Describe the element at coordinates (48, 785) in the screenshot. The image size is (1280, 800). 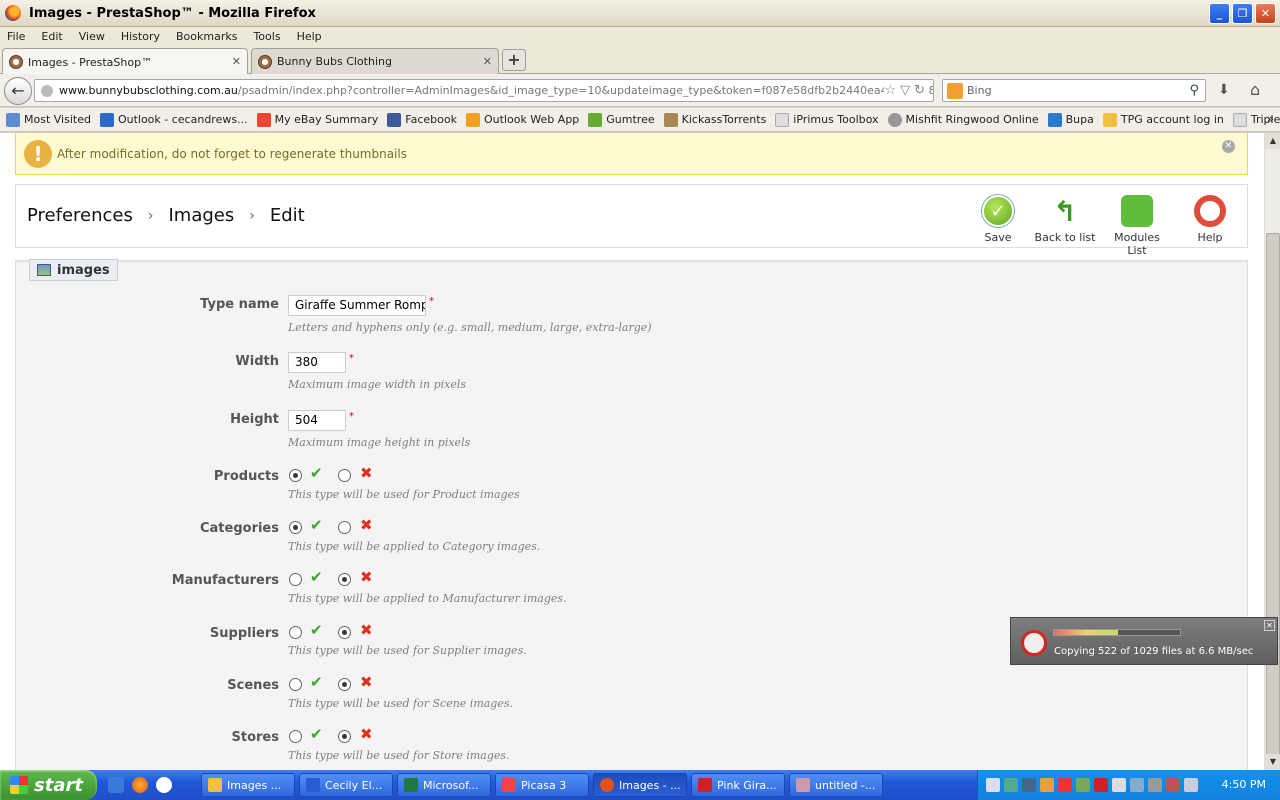
I see `start-button: start` at that location.